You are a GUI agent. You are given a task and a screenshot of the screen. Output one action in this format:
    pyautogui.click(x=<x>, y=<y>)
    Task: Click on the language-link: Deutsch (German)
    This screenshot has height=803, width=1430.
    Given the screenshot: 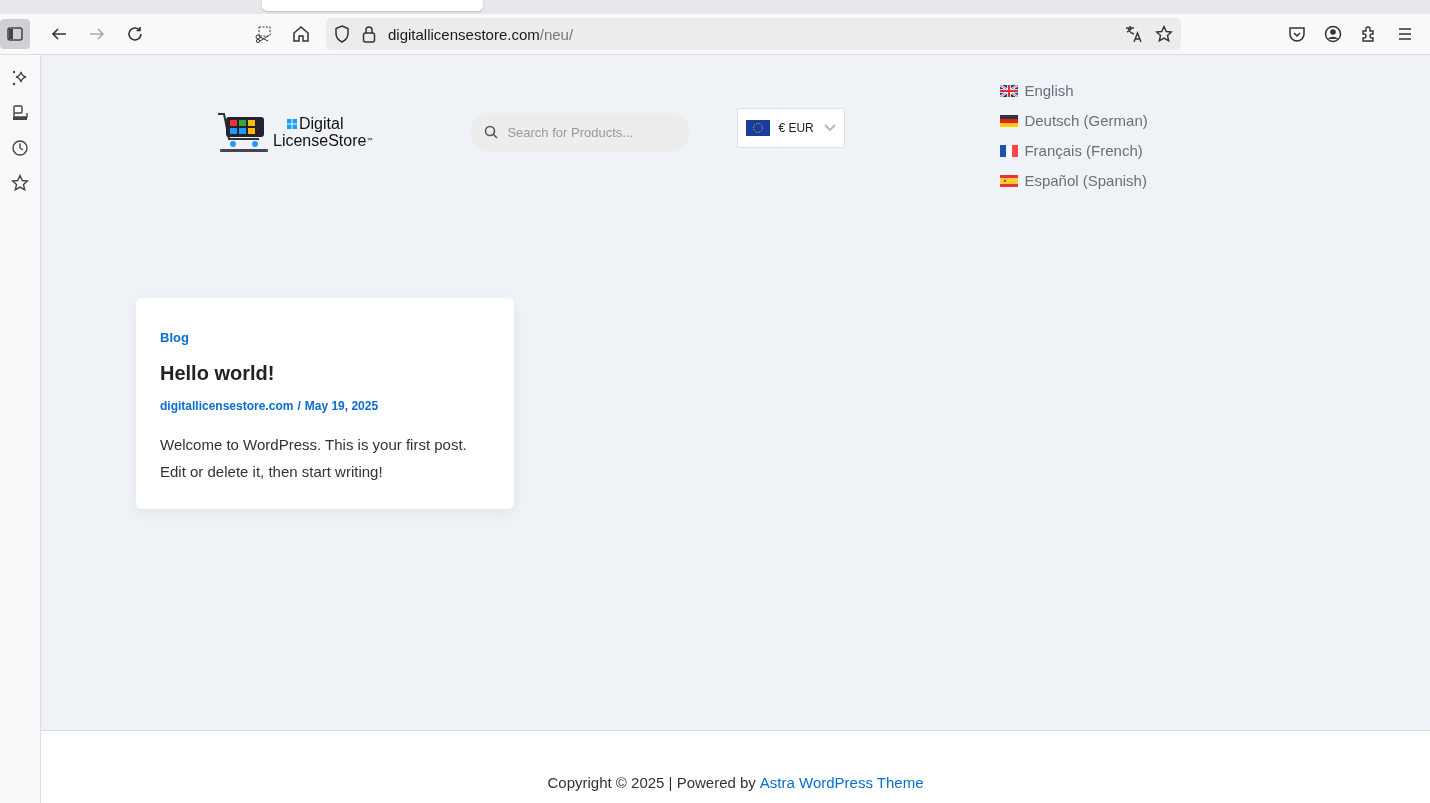 What is the action you would take?
    pyautogui.click(x=1074, y=121)
    